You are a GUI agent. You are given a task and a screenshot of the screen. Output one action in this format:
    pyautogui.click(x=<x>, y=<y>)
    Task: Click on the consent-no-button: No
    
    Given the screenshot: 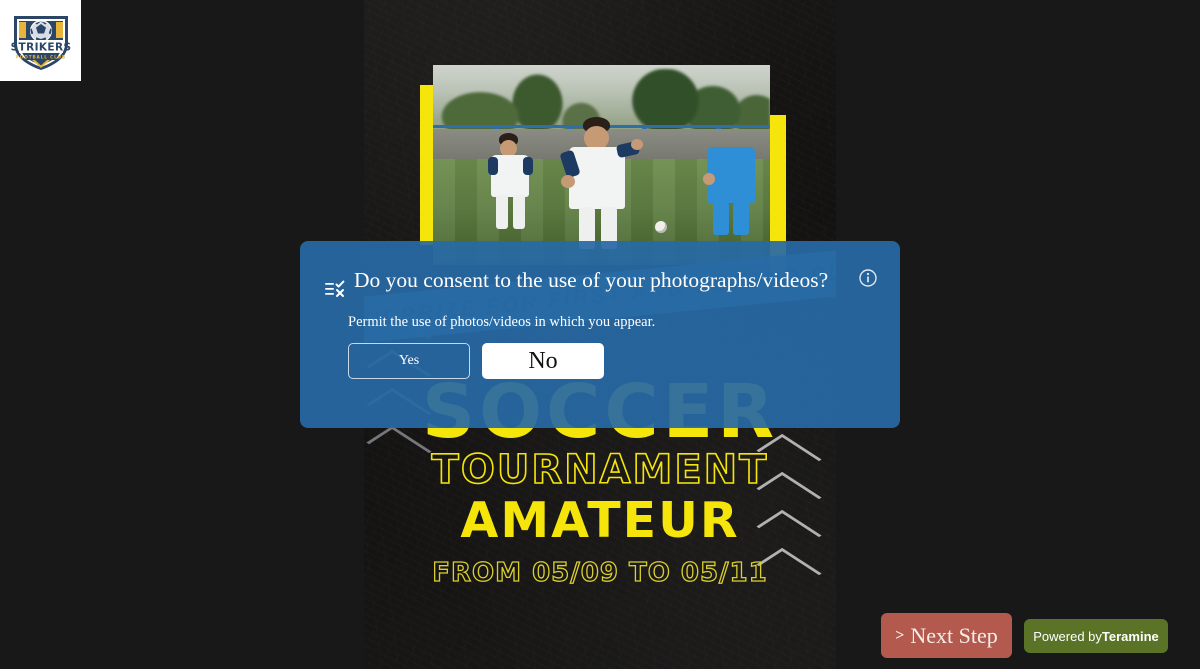 What is the action you would take?
    pyautogui.click(x=543, y=361)
    